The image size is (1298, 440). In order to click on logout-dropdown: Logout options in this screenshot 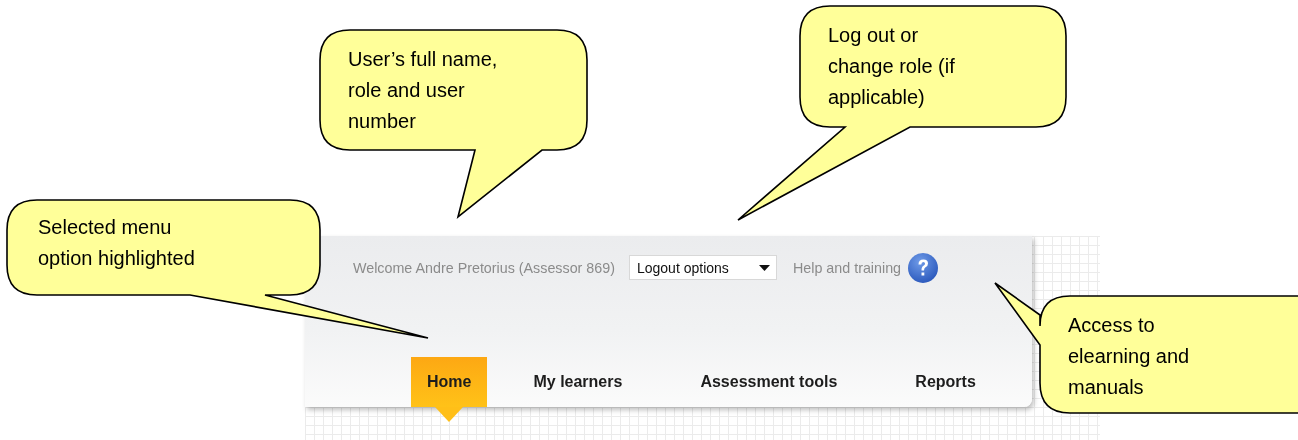, I will do `click(702, 267)`.